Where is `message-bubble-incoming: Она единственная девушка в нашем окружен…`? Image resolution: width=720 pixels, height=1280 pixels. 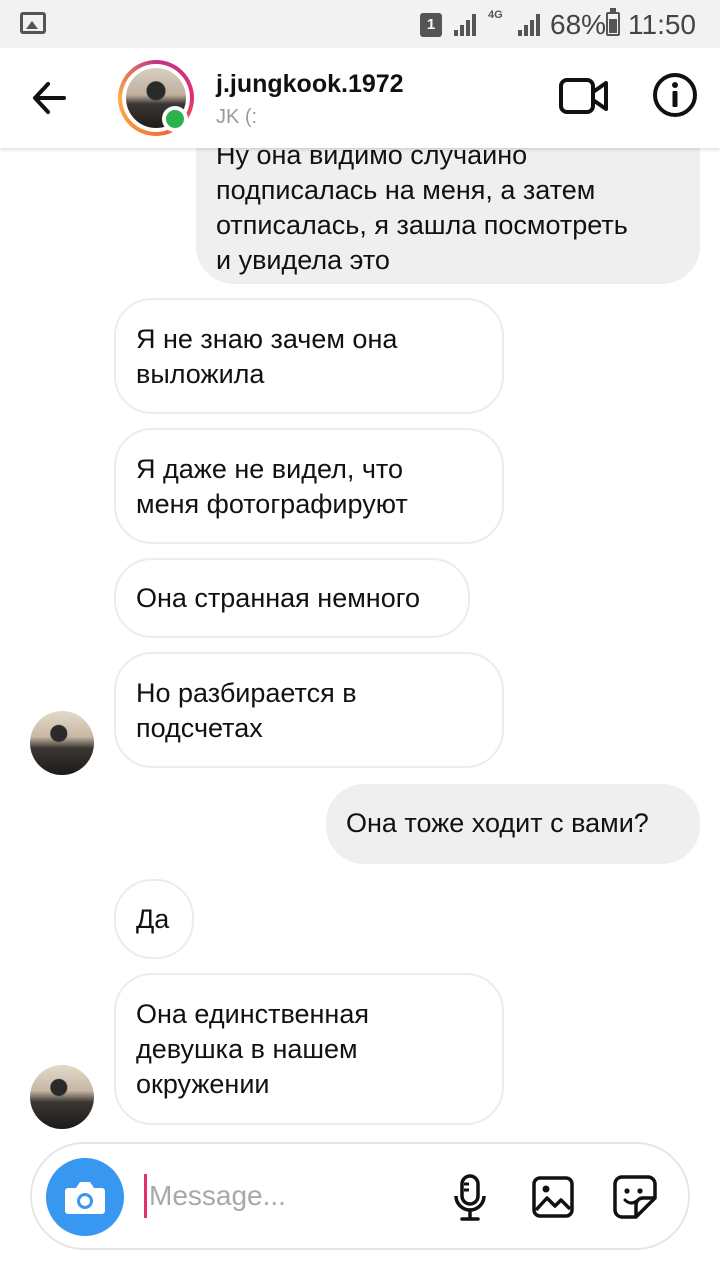
message-bubble-incoming: Она единственная девушка в нашем окружен… is located at coordinates (309, 1049).